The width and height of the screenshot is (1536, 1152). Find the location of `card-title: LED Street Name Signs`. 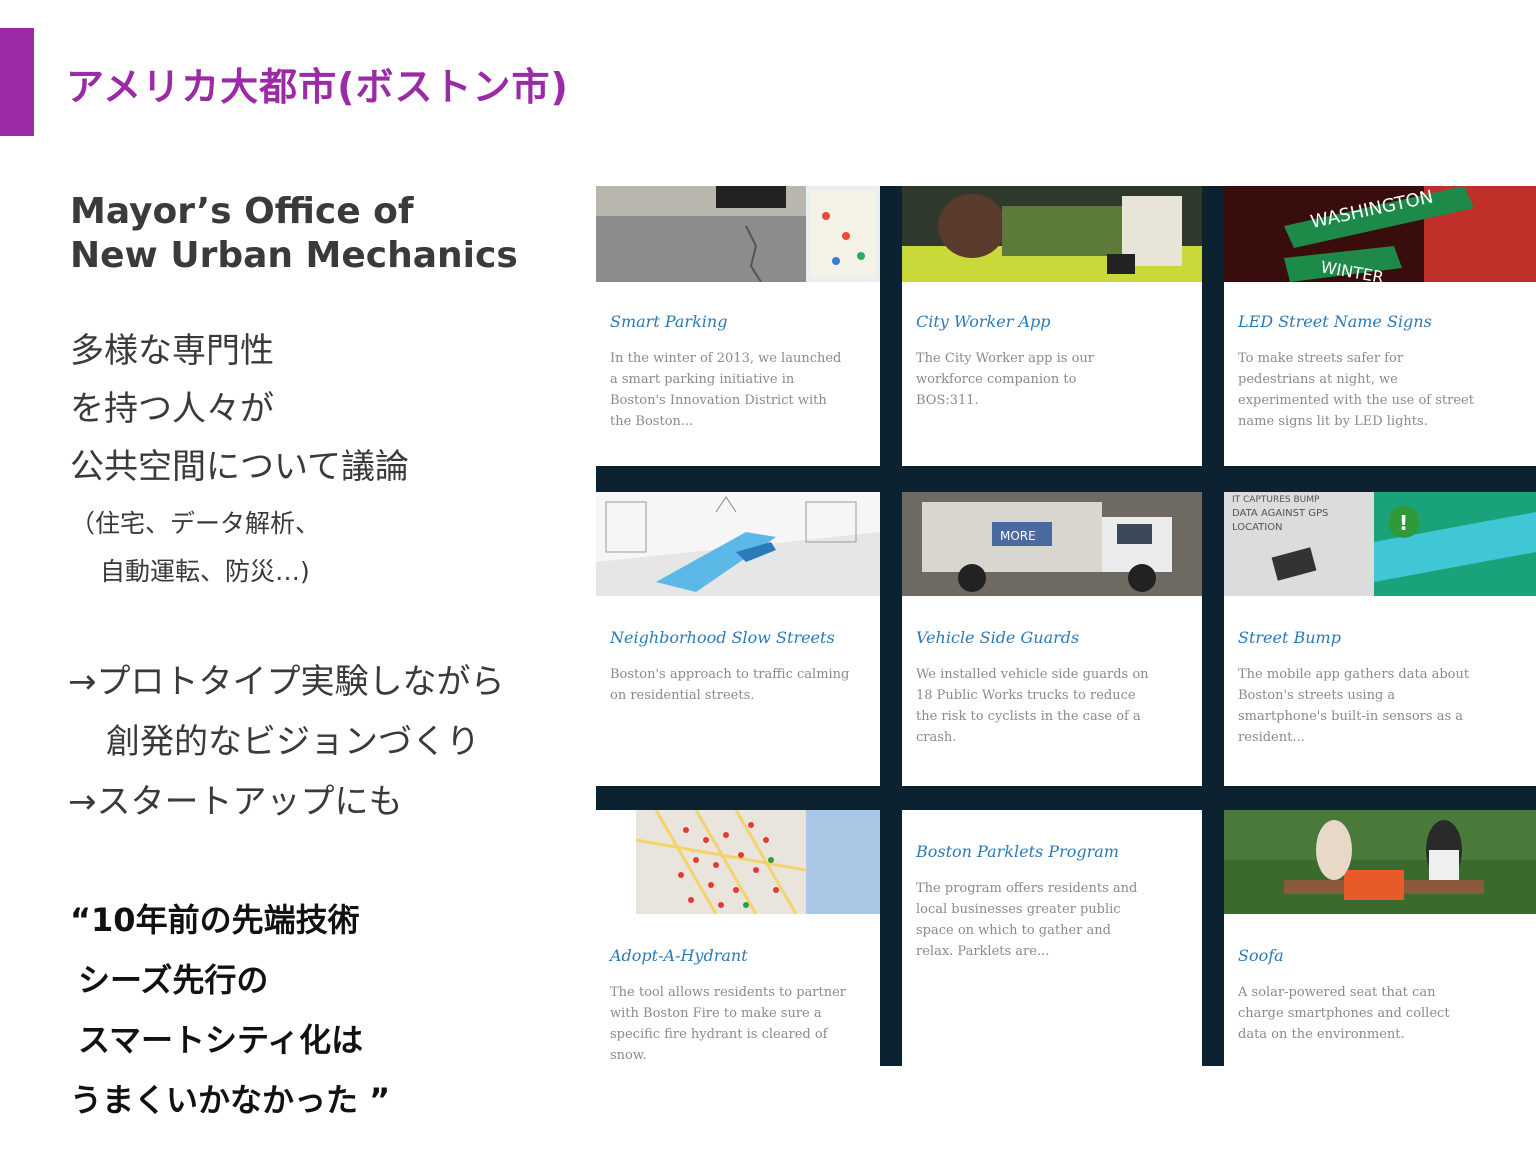

card-title: LED Street Name Signs is located at coordinates (1335, 321).